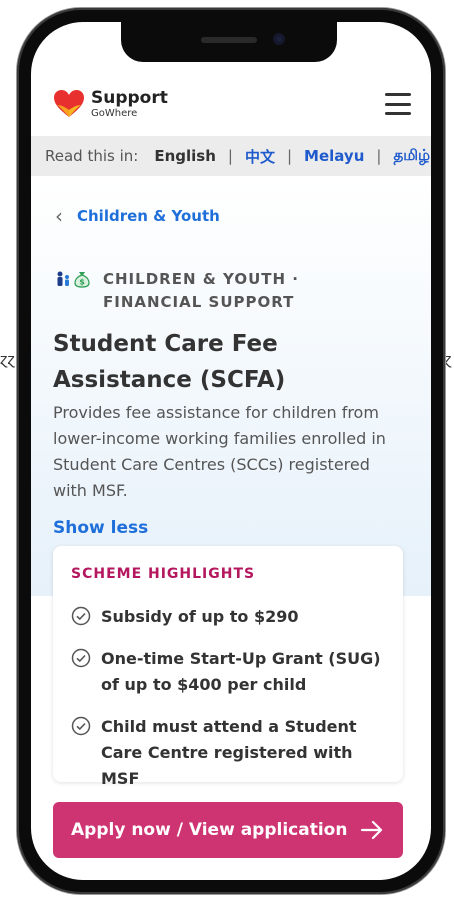  I want to click on language-option-chinese: 中文, so click(260, 156).